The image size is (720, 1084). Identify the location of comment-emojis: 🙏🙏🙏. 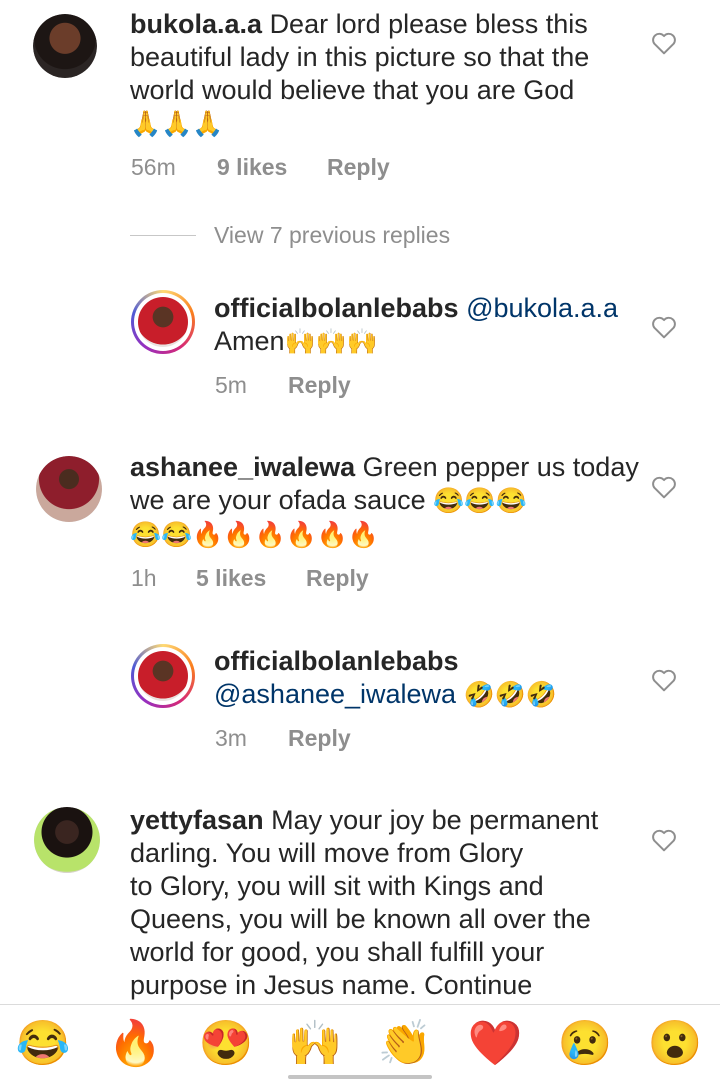
(177, 124).